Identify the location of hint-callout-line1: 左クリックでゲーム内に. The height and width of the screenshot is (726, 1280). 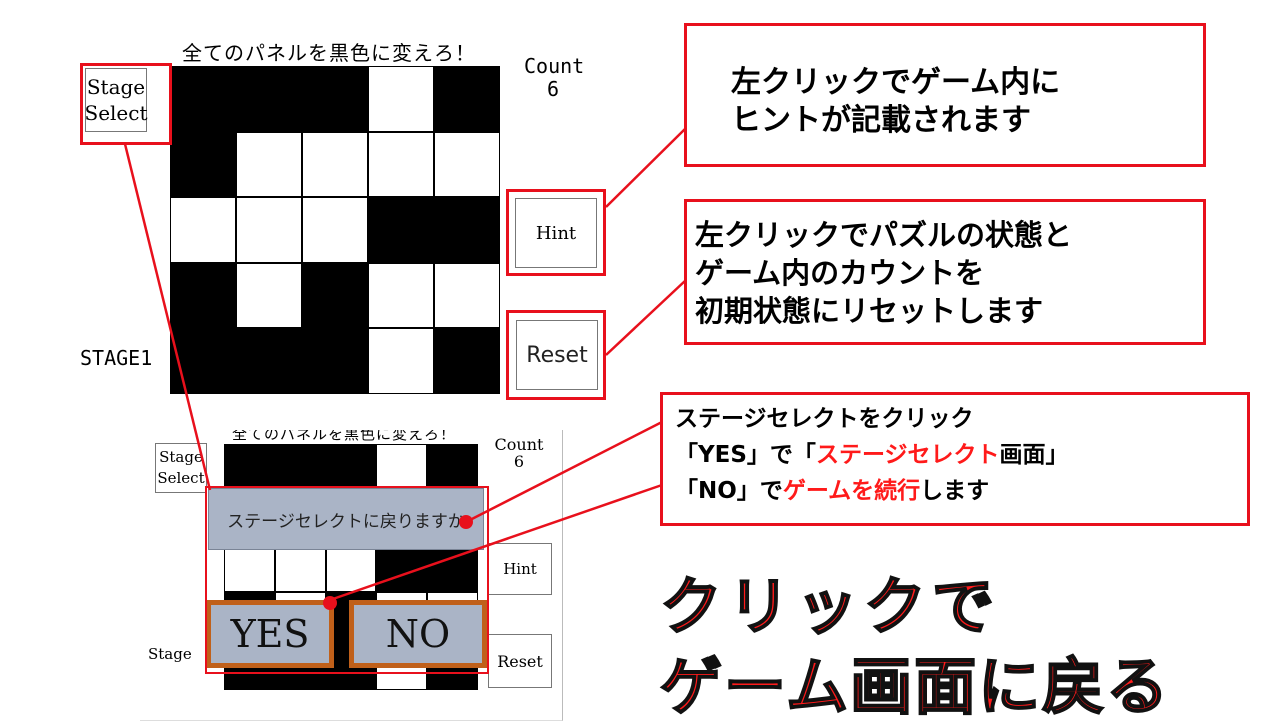
(896, 82).